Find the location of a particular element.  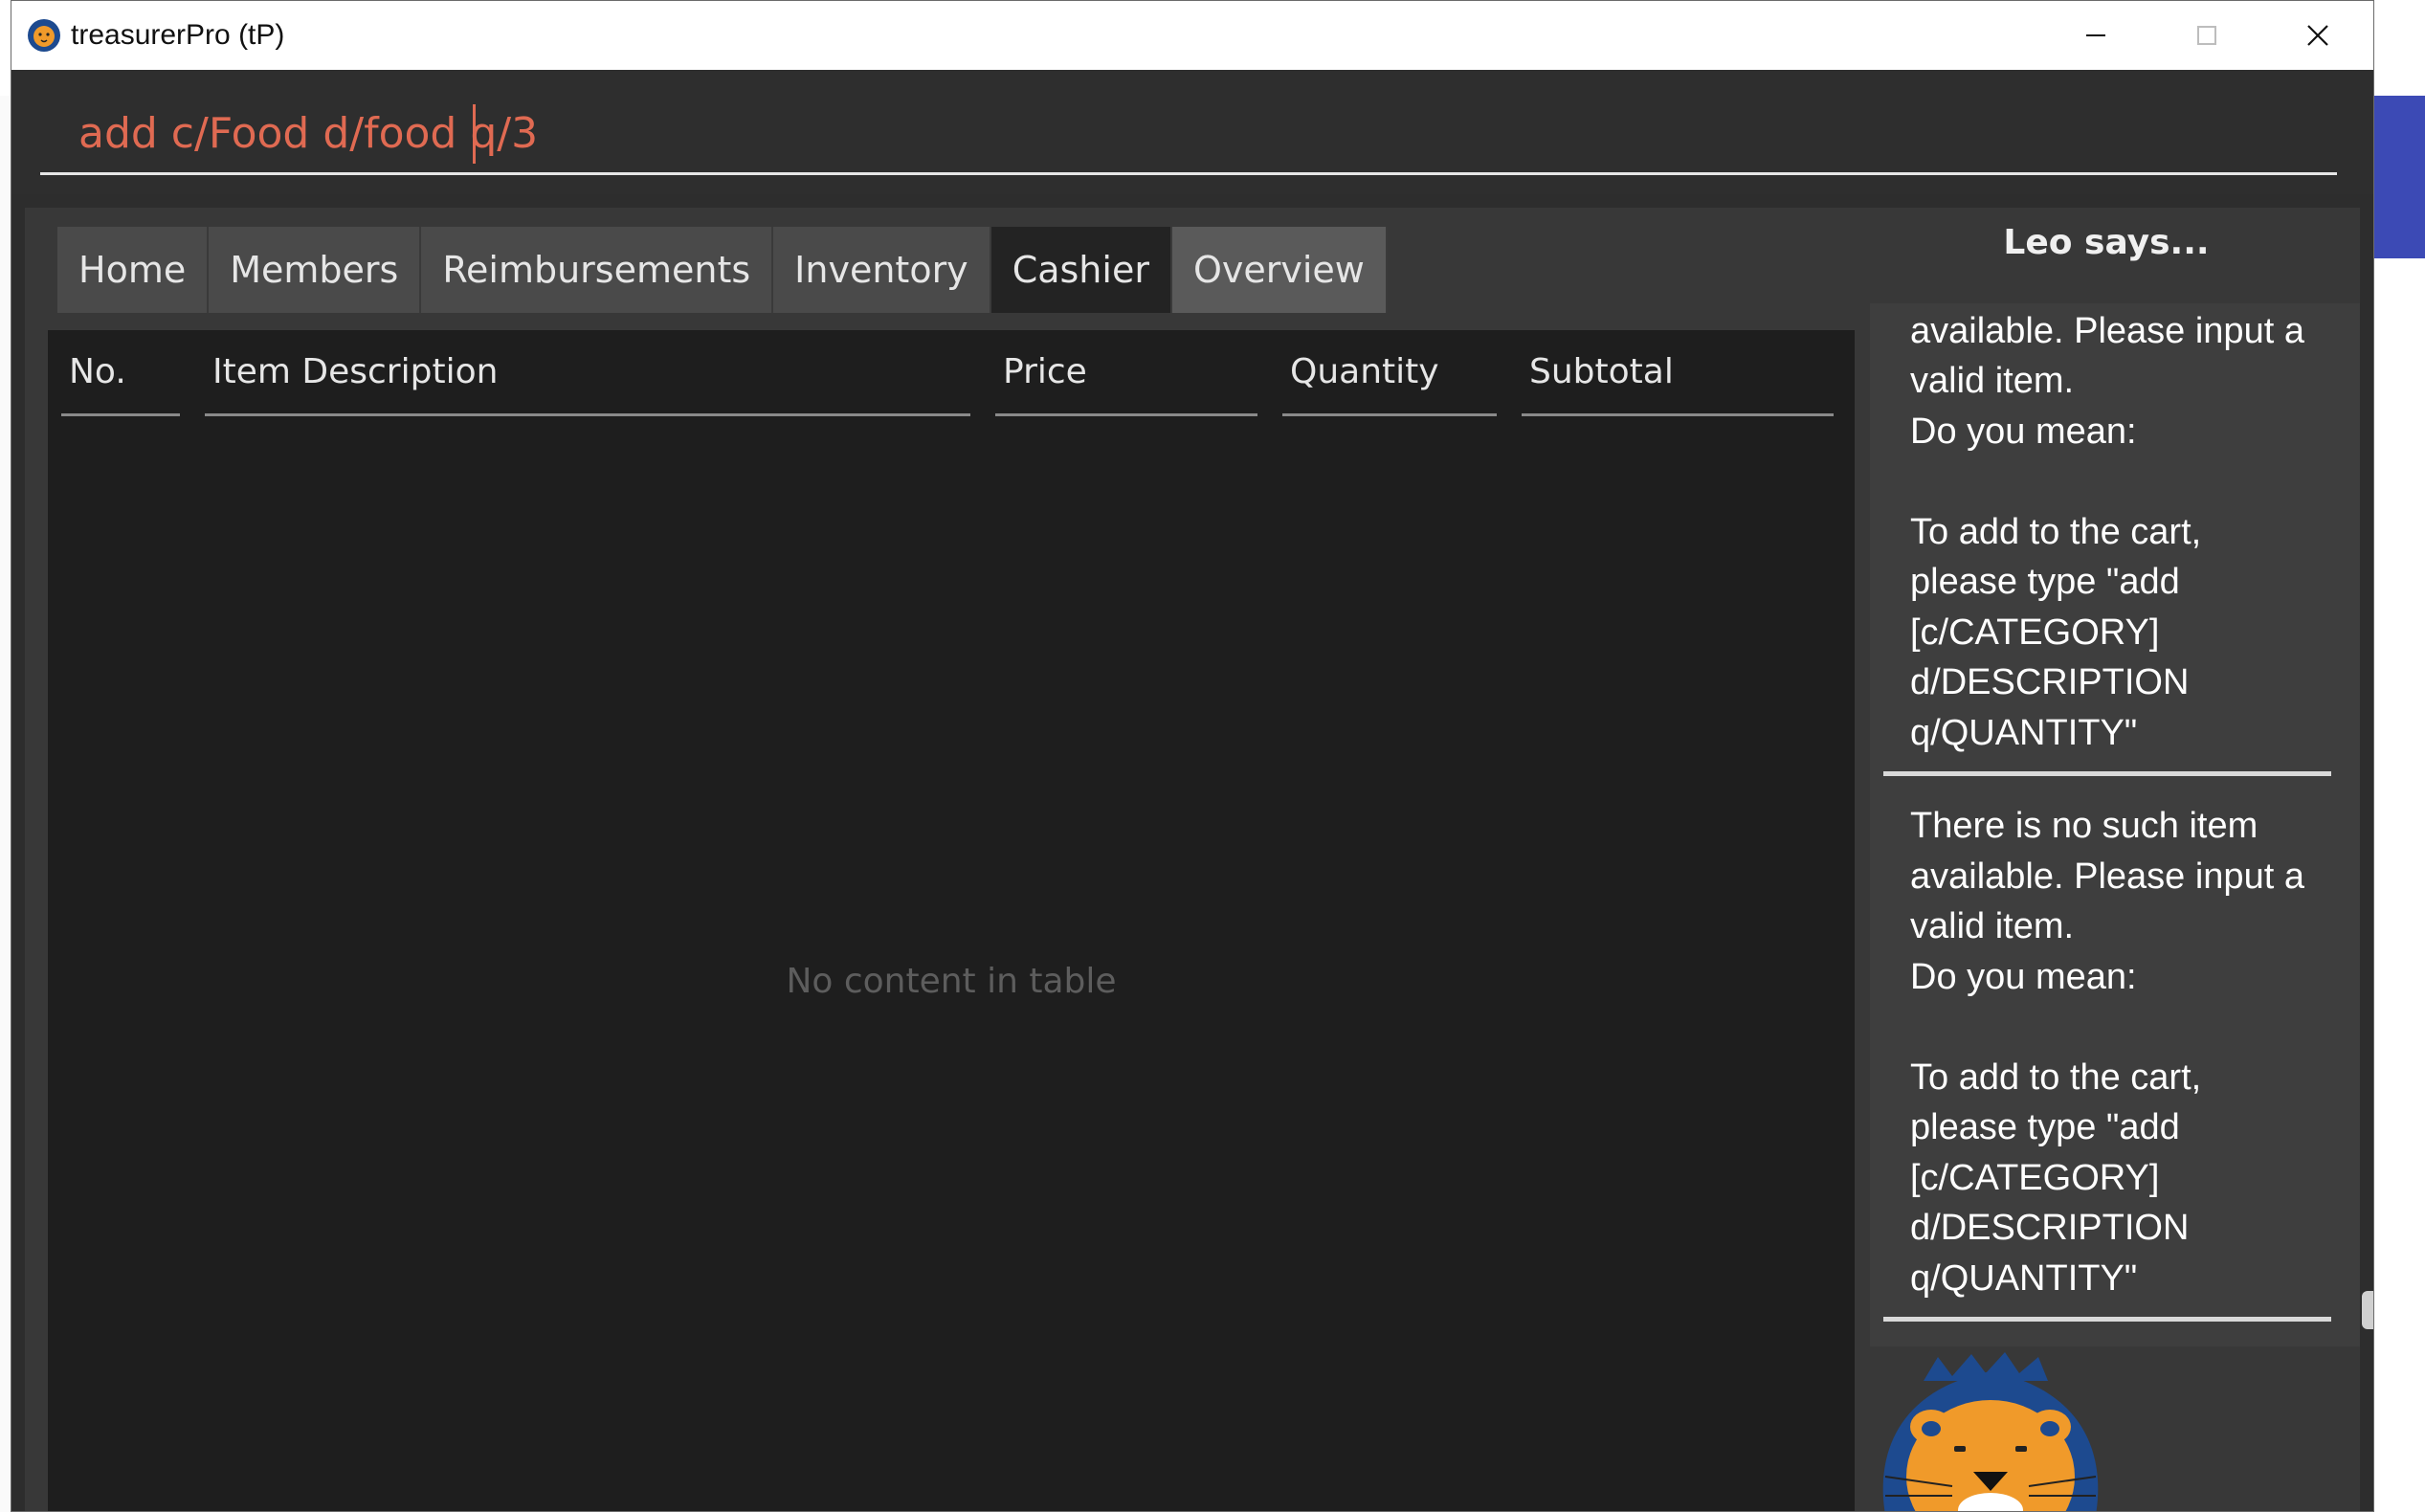

command-input is located at coordinates (1188, 135).